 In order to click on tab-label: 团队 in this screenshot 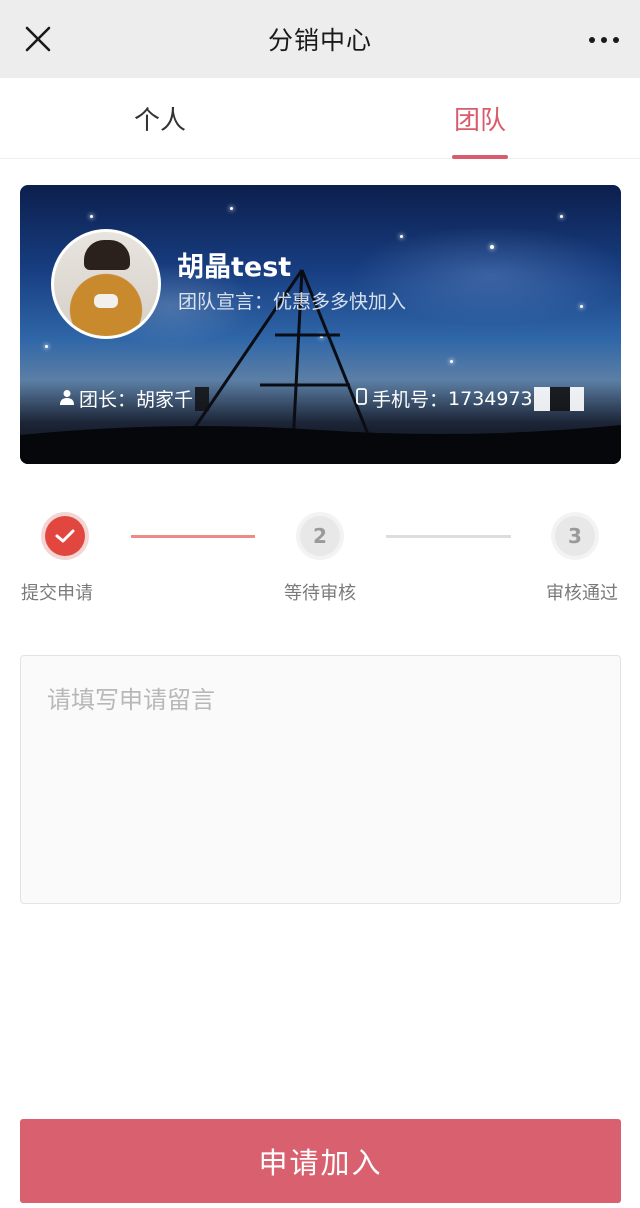, I will do `click(479, 120)`.